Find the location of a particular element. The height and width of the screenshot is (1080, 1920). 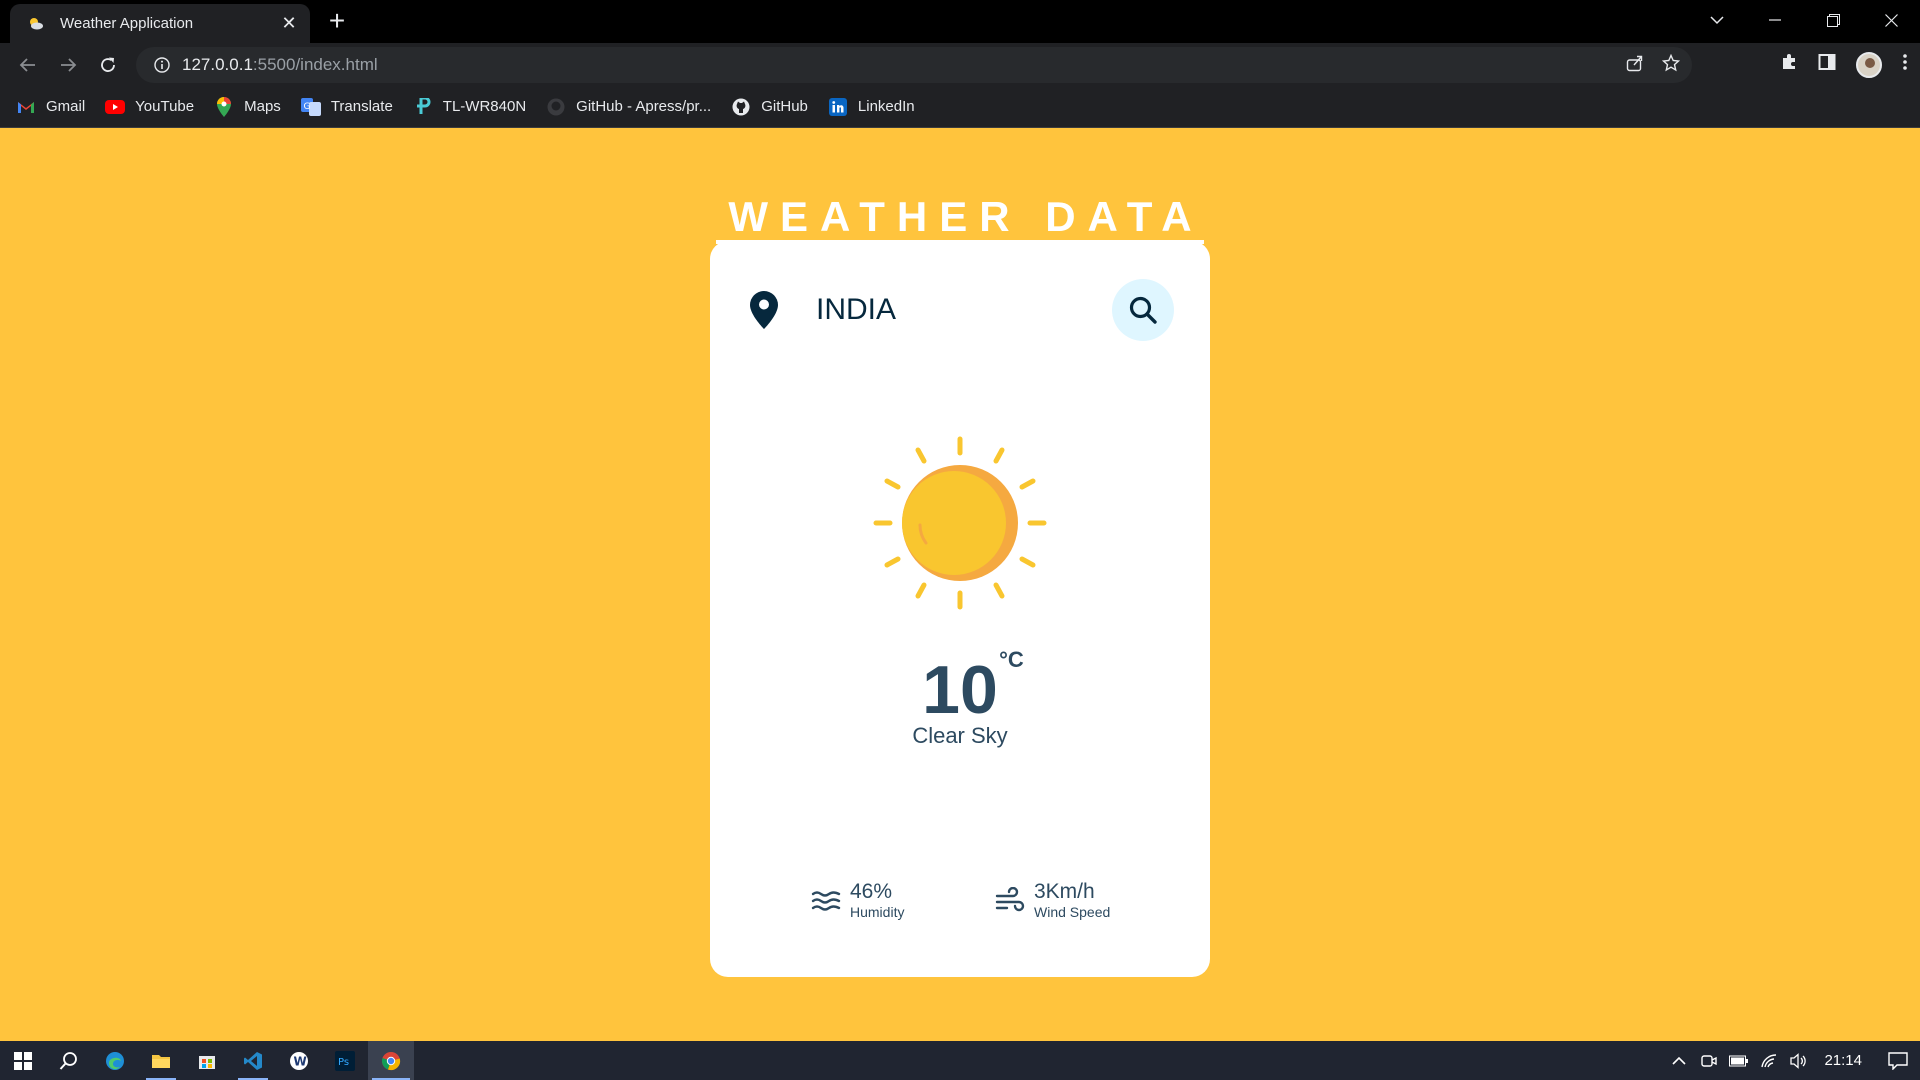

bookmark-label: YouTube is located at coordinates (165, 106).